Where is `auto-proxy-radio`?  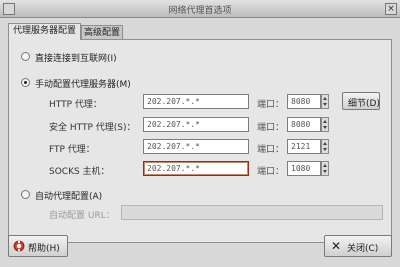
auto-proxy-radio is located at coordinates (25, 194).